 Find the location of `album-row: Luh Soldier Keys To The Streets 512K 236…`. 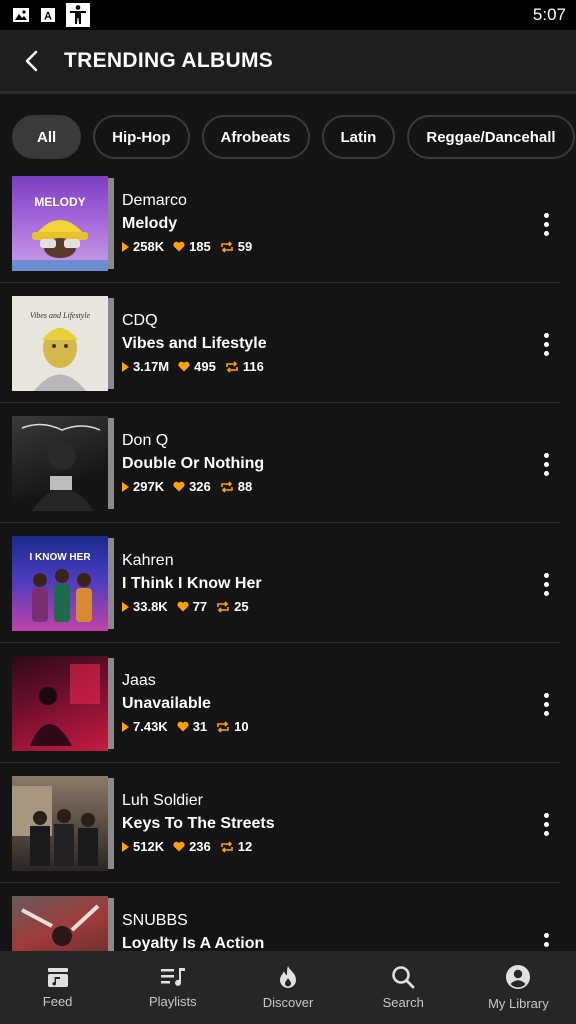

album-row: Luh Soldier Keys To The Streets 512K 236… is located at coordinates (280, 823).